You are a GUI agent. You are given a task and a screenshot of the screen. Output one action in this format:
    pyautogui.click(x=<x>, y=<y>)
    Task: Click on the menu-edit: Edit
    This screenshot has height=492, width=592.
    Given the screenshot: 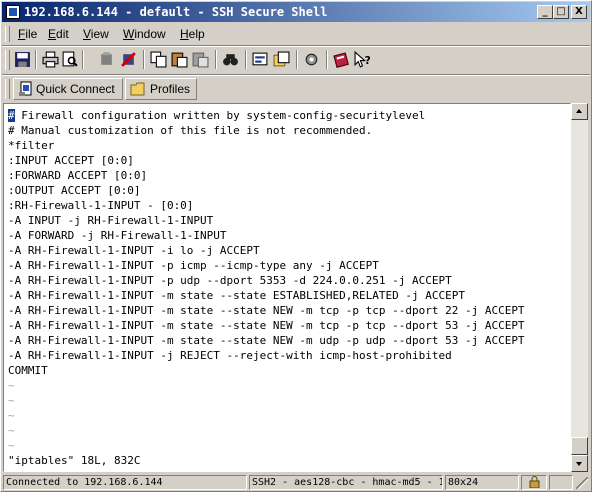 What is the action you would take?
    pyautogui.click(x=58, y=34)
    